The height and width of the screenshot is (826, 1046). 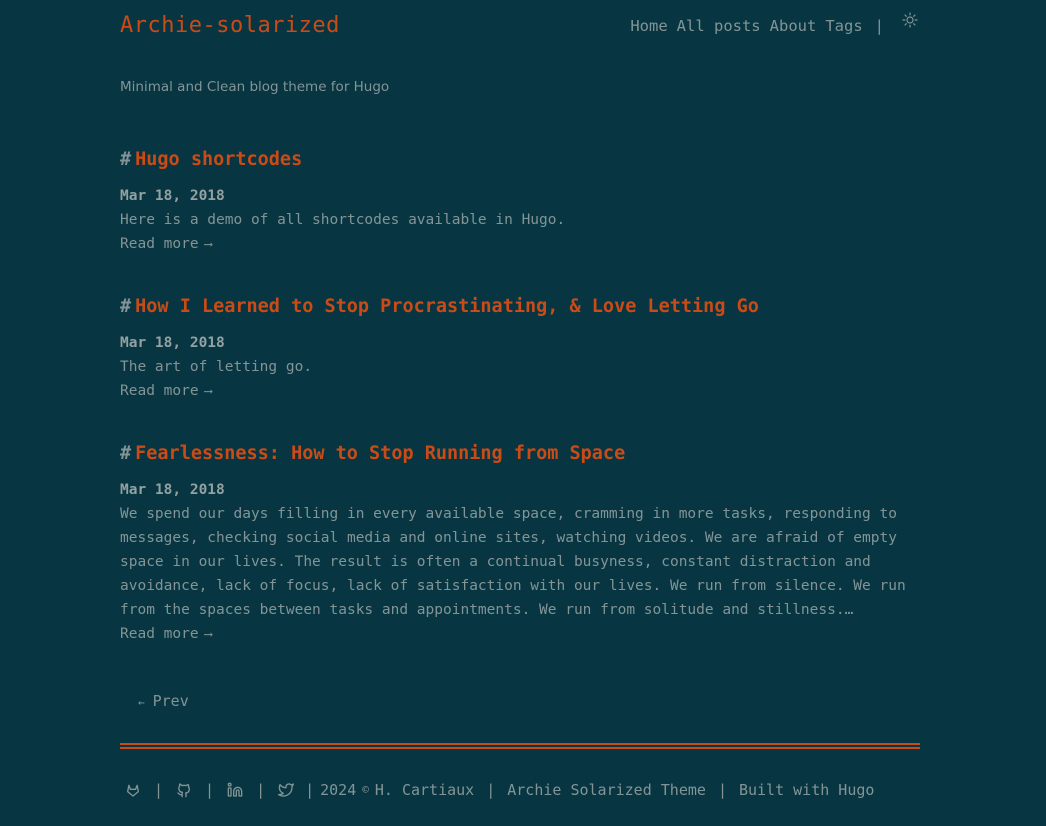 What do you see at coordinates (520, 160) in the screenshot?
I see `post-title: # Hugo shortcodes` at bounding box center [520, 160].